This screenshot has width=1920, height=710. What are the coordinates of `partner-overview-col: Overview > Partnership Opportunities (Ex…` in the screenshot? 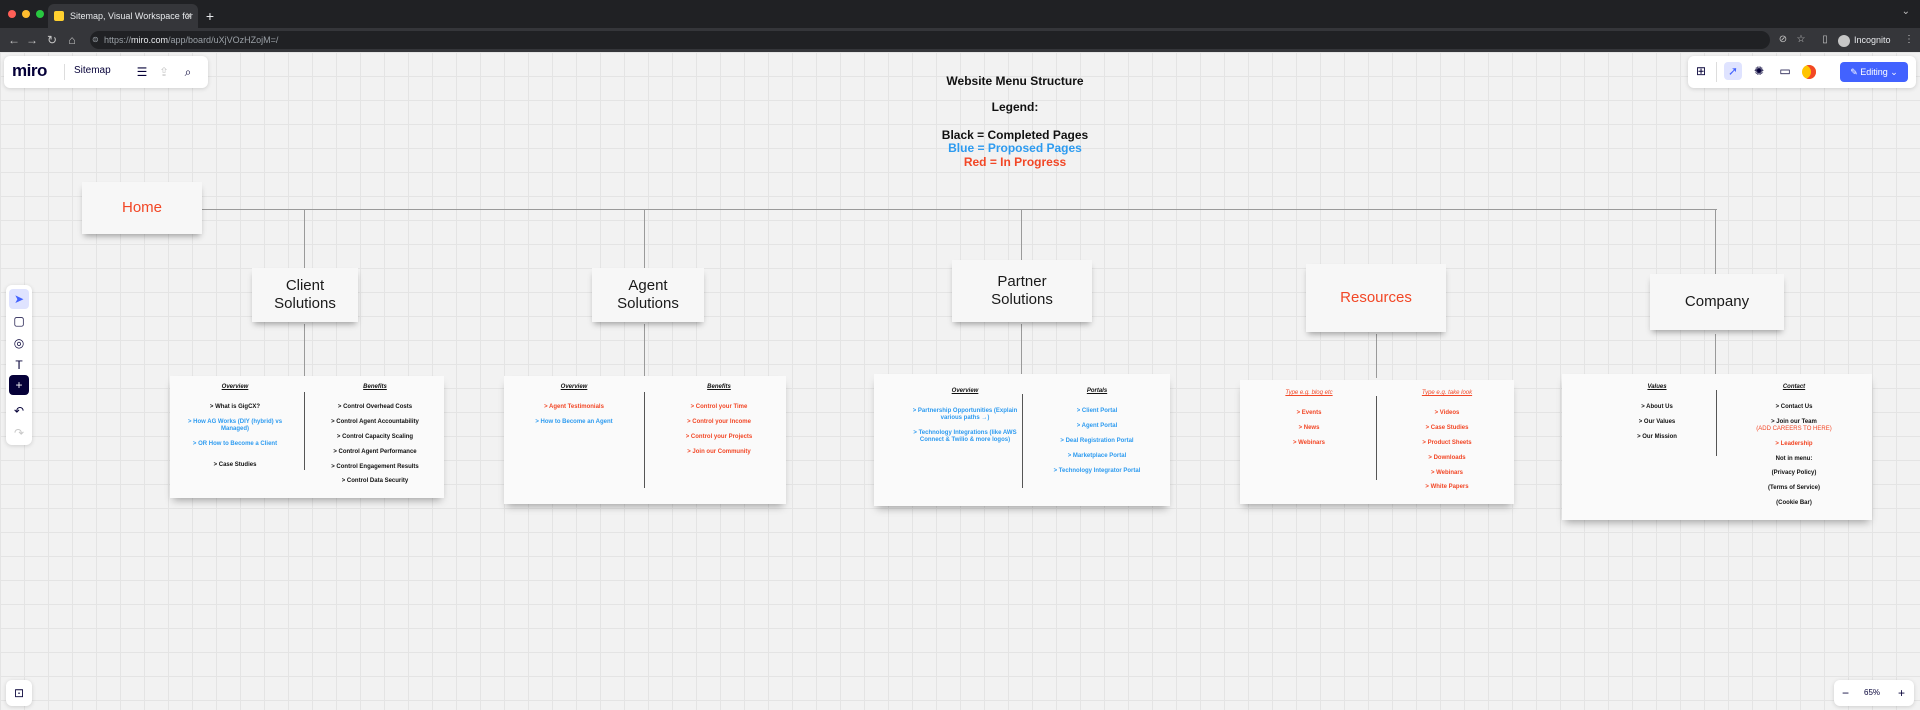 It's located at (965, 420).